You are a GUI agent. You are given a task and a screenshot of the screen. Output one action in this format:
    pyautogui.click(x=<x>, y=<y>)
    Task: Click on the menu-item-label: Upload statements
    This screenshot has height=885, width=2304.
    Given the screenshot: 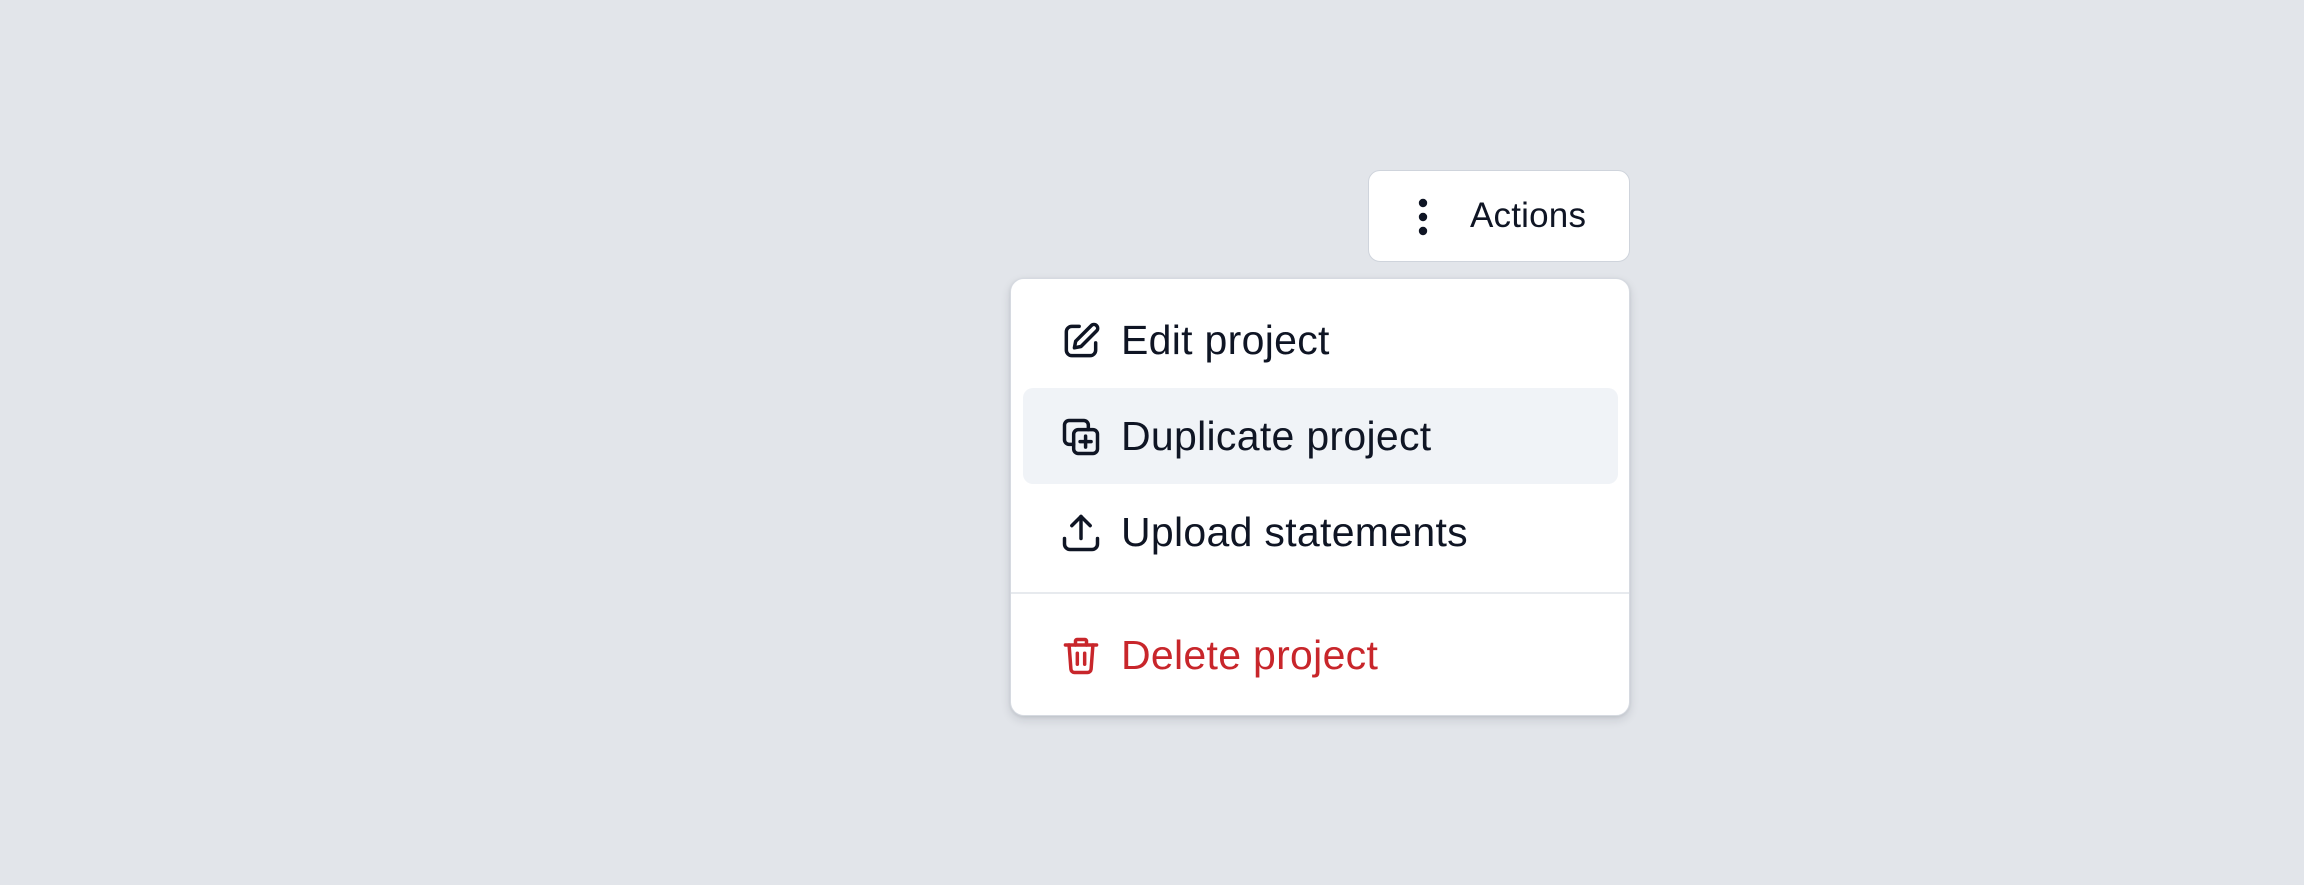 What is the action you would take?
    pyautogui.click(x=1294, y=532)
    